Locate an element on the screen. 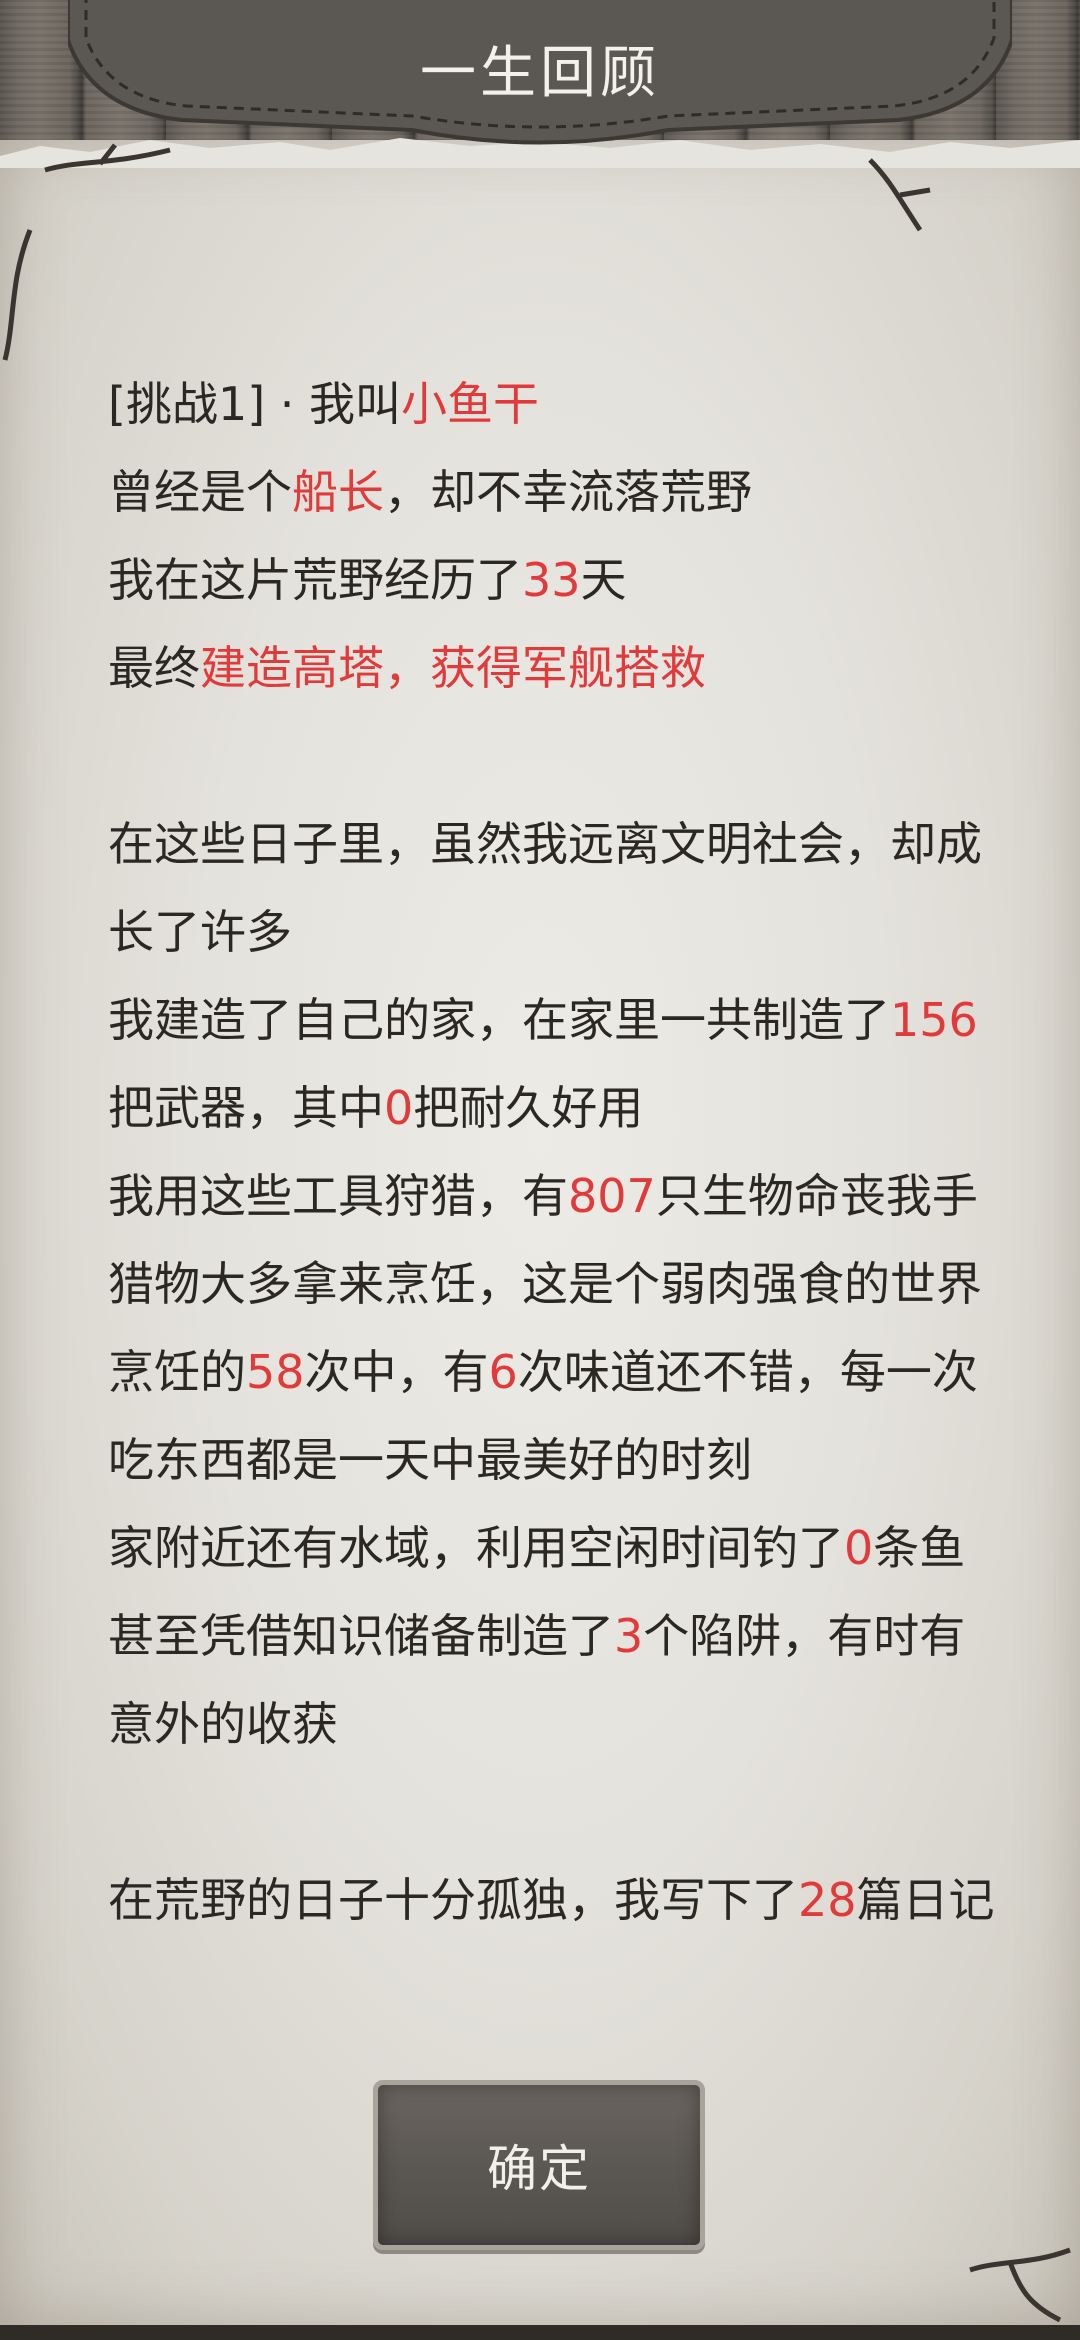 The height and width of the screenshot is (2340, 1080). summary-text: 在荒野的日子十分孤独，我写下了 is located at coordinates (453, 1900).